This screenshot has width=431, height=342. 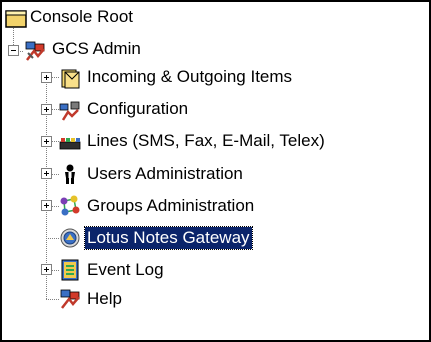 What do you see at coordinates (125, 269) in the screenshot?
I see `tree-node-label: Event Log` at bounding box center [125, 269].